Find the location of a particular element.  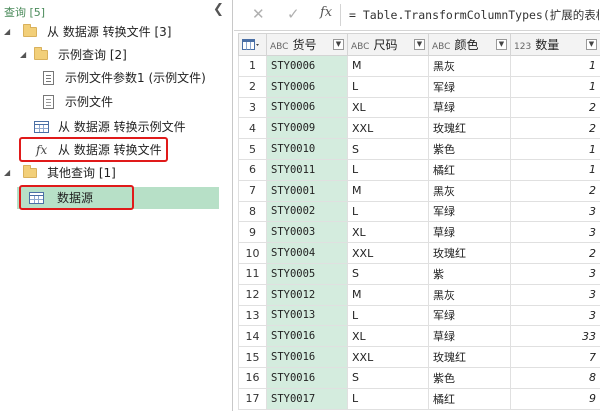

cell-item-no: STY0001 is located at coordinates (307, 190).